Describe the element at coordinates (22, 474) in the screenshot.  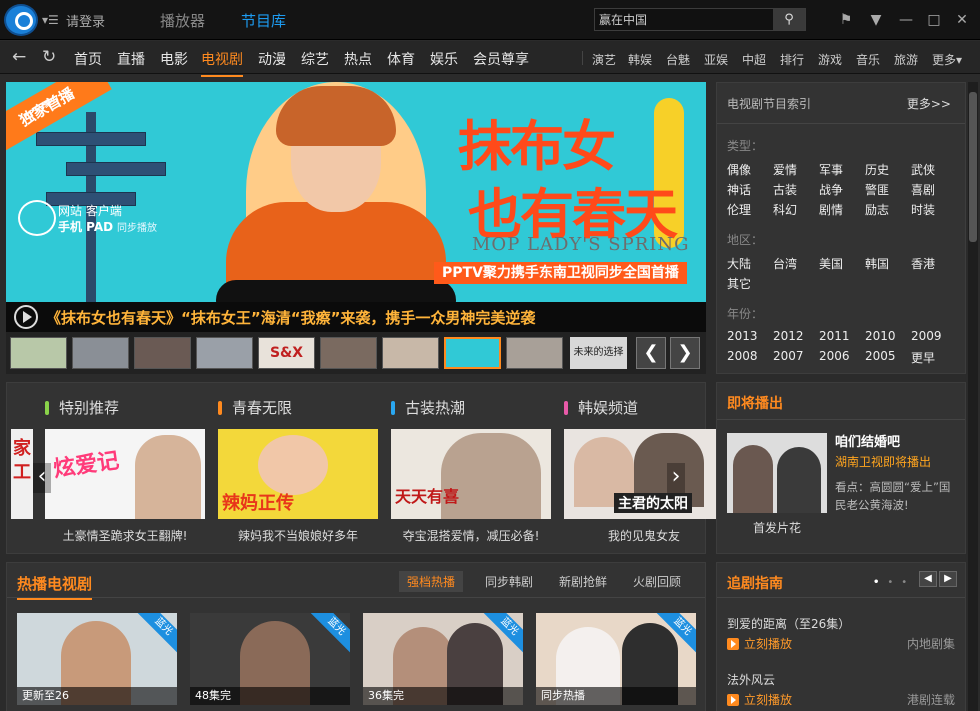
I see `channel-card-partial: 家 工` at that location.